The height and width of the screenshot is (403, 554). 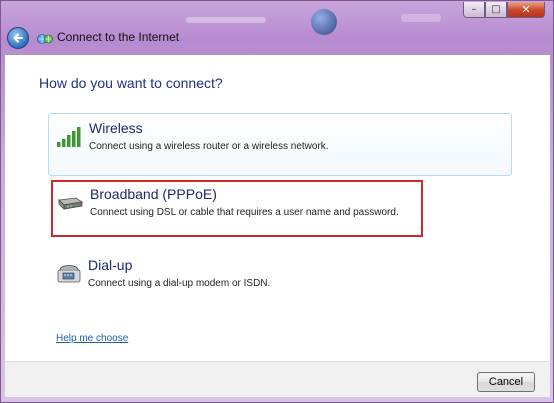 What do you see at coordinates (45, 39) in the screenshot?
I see `network-globe-icon` at bounding box center [45, 39].